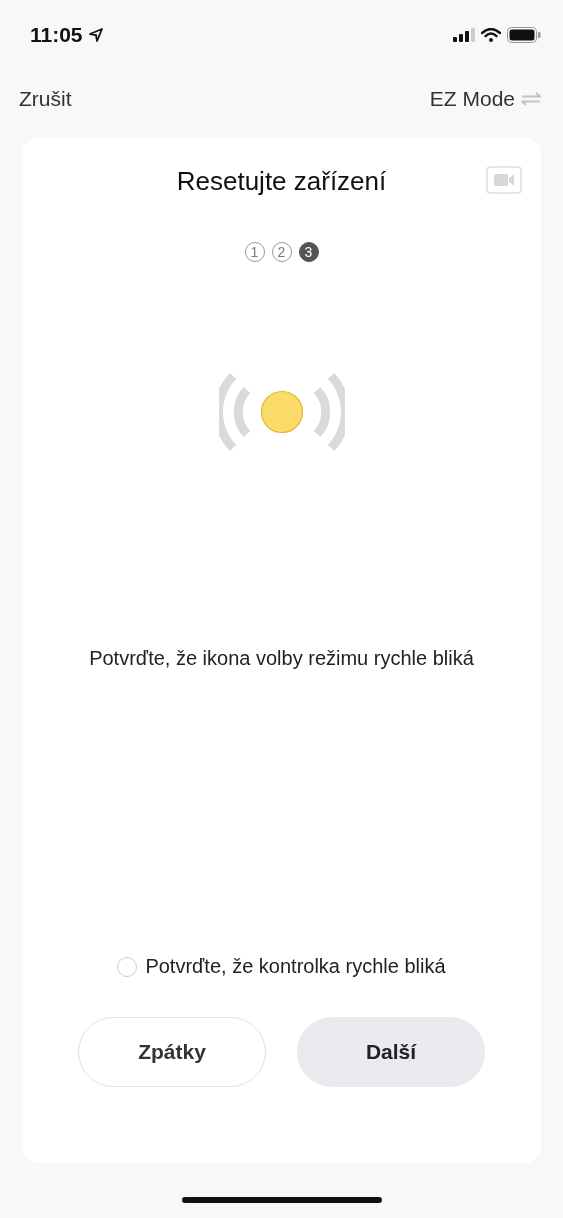 The height and width of the screenshot is (1218, 563). What do you see at coordinates (45, 99) in the screenshot?
I see `cancel-link: Zrušit` at bounding box center [45, 99].